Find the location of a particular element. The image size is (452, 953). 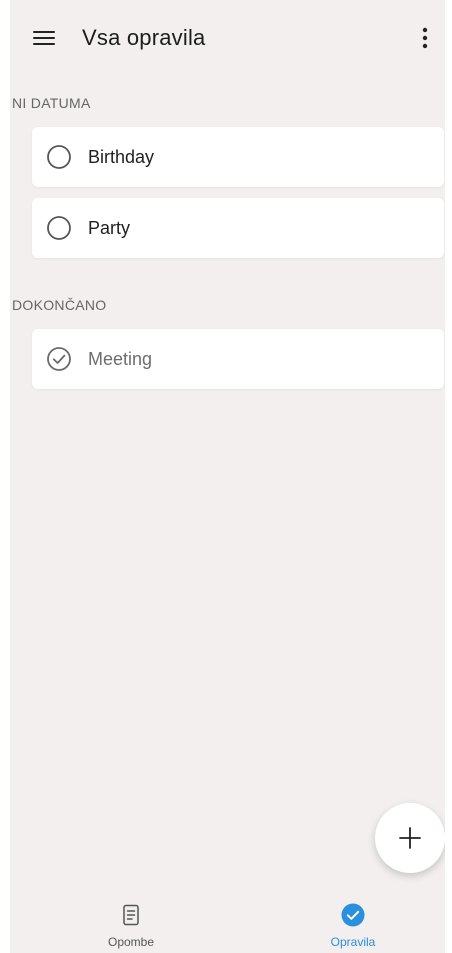

hamburger-menu-icon is located at coordinates (44, 38).